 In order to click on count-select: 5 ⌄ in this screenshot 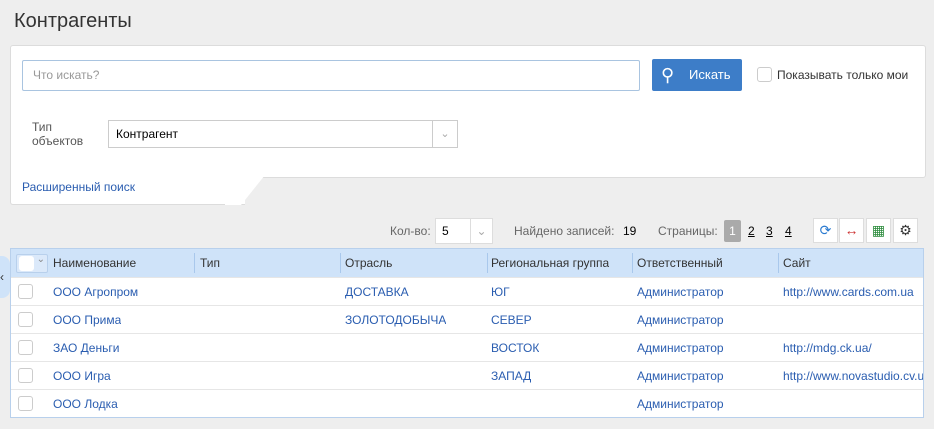, I will do `click(464, 231)`.